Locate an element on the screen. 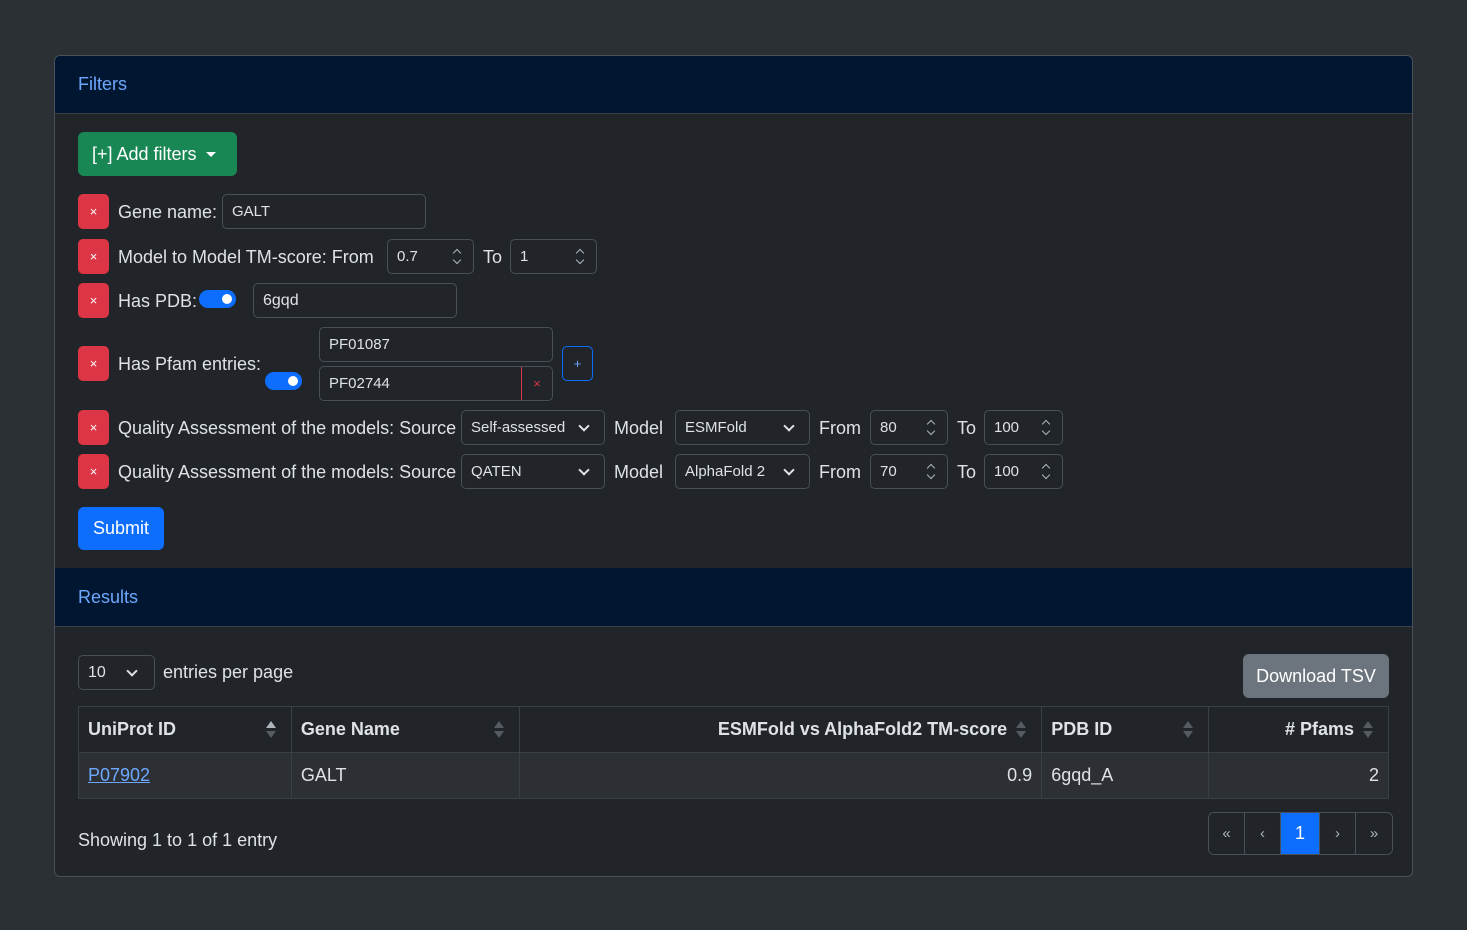 Image resolution: width=1467 pixels, height=930 pixels. column-header-label: ESMFold vs AlphaFold2 TM-score is located at coordinates (862, 729).